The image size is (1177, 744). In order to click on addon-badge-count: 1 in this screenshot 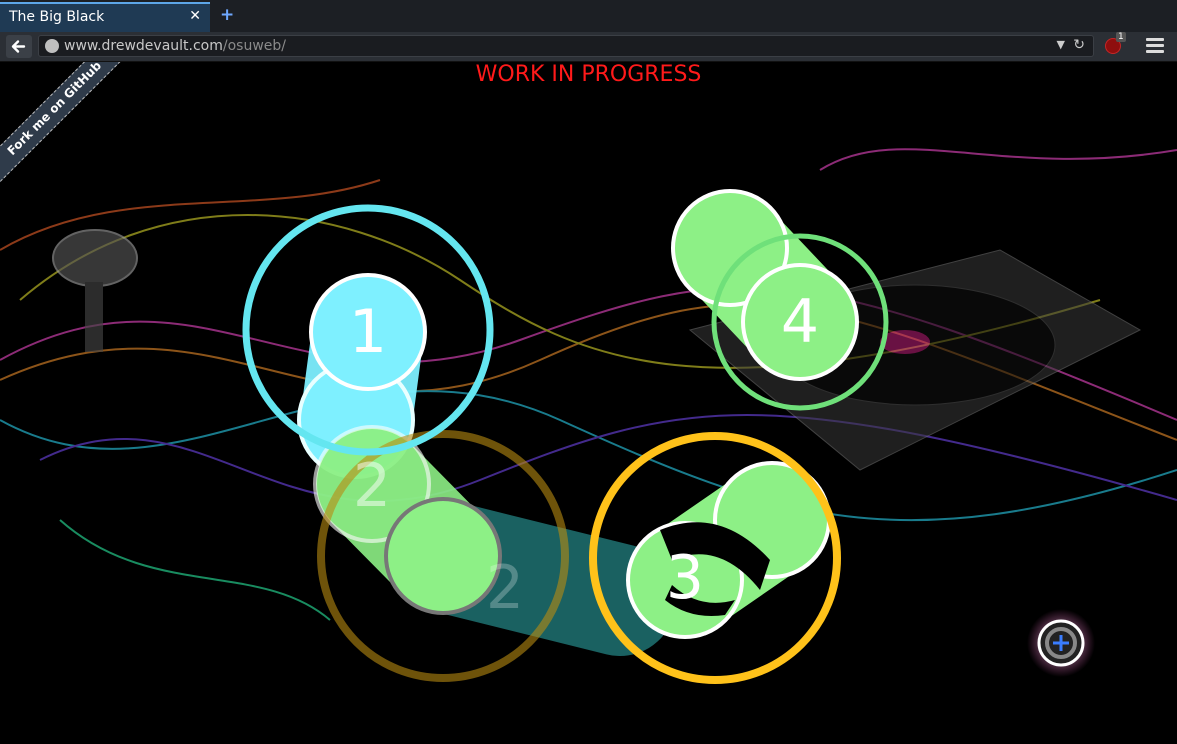, I will do `click(1121, 37)`.